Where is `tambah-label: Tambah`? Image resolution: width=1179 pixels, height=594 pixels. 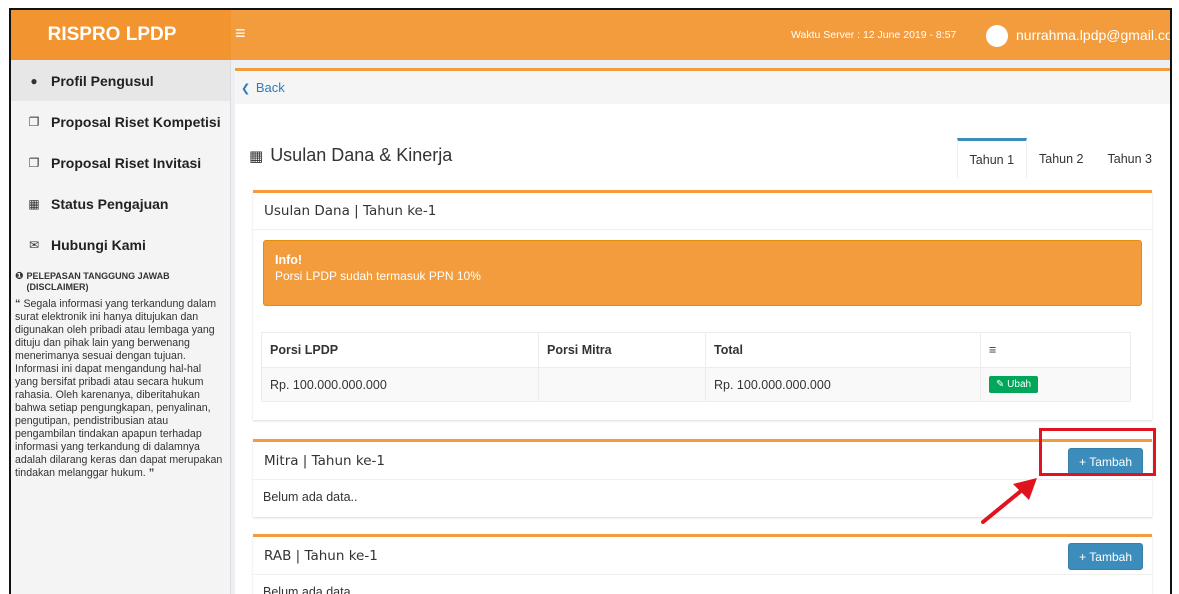
tambah-label: Tambah is located at coordinates (1110, 557).